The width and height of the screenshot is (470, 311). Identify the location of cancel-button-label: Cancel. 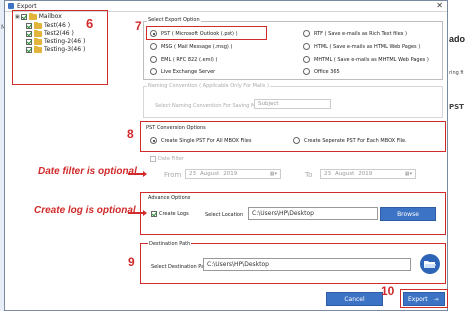
(354, 299).